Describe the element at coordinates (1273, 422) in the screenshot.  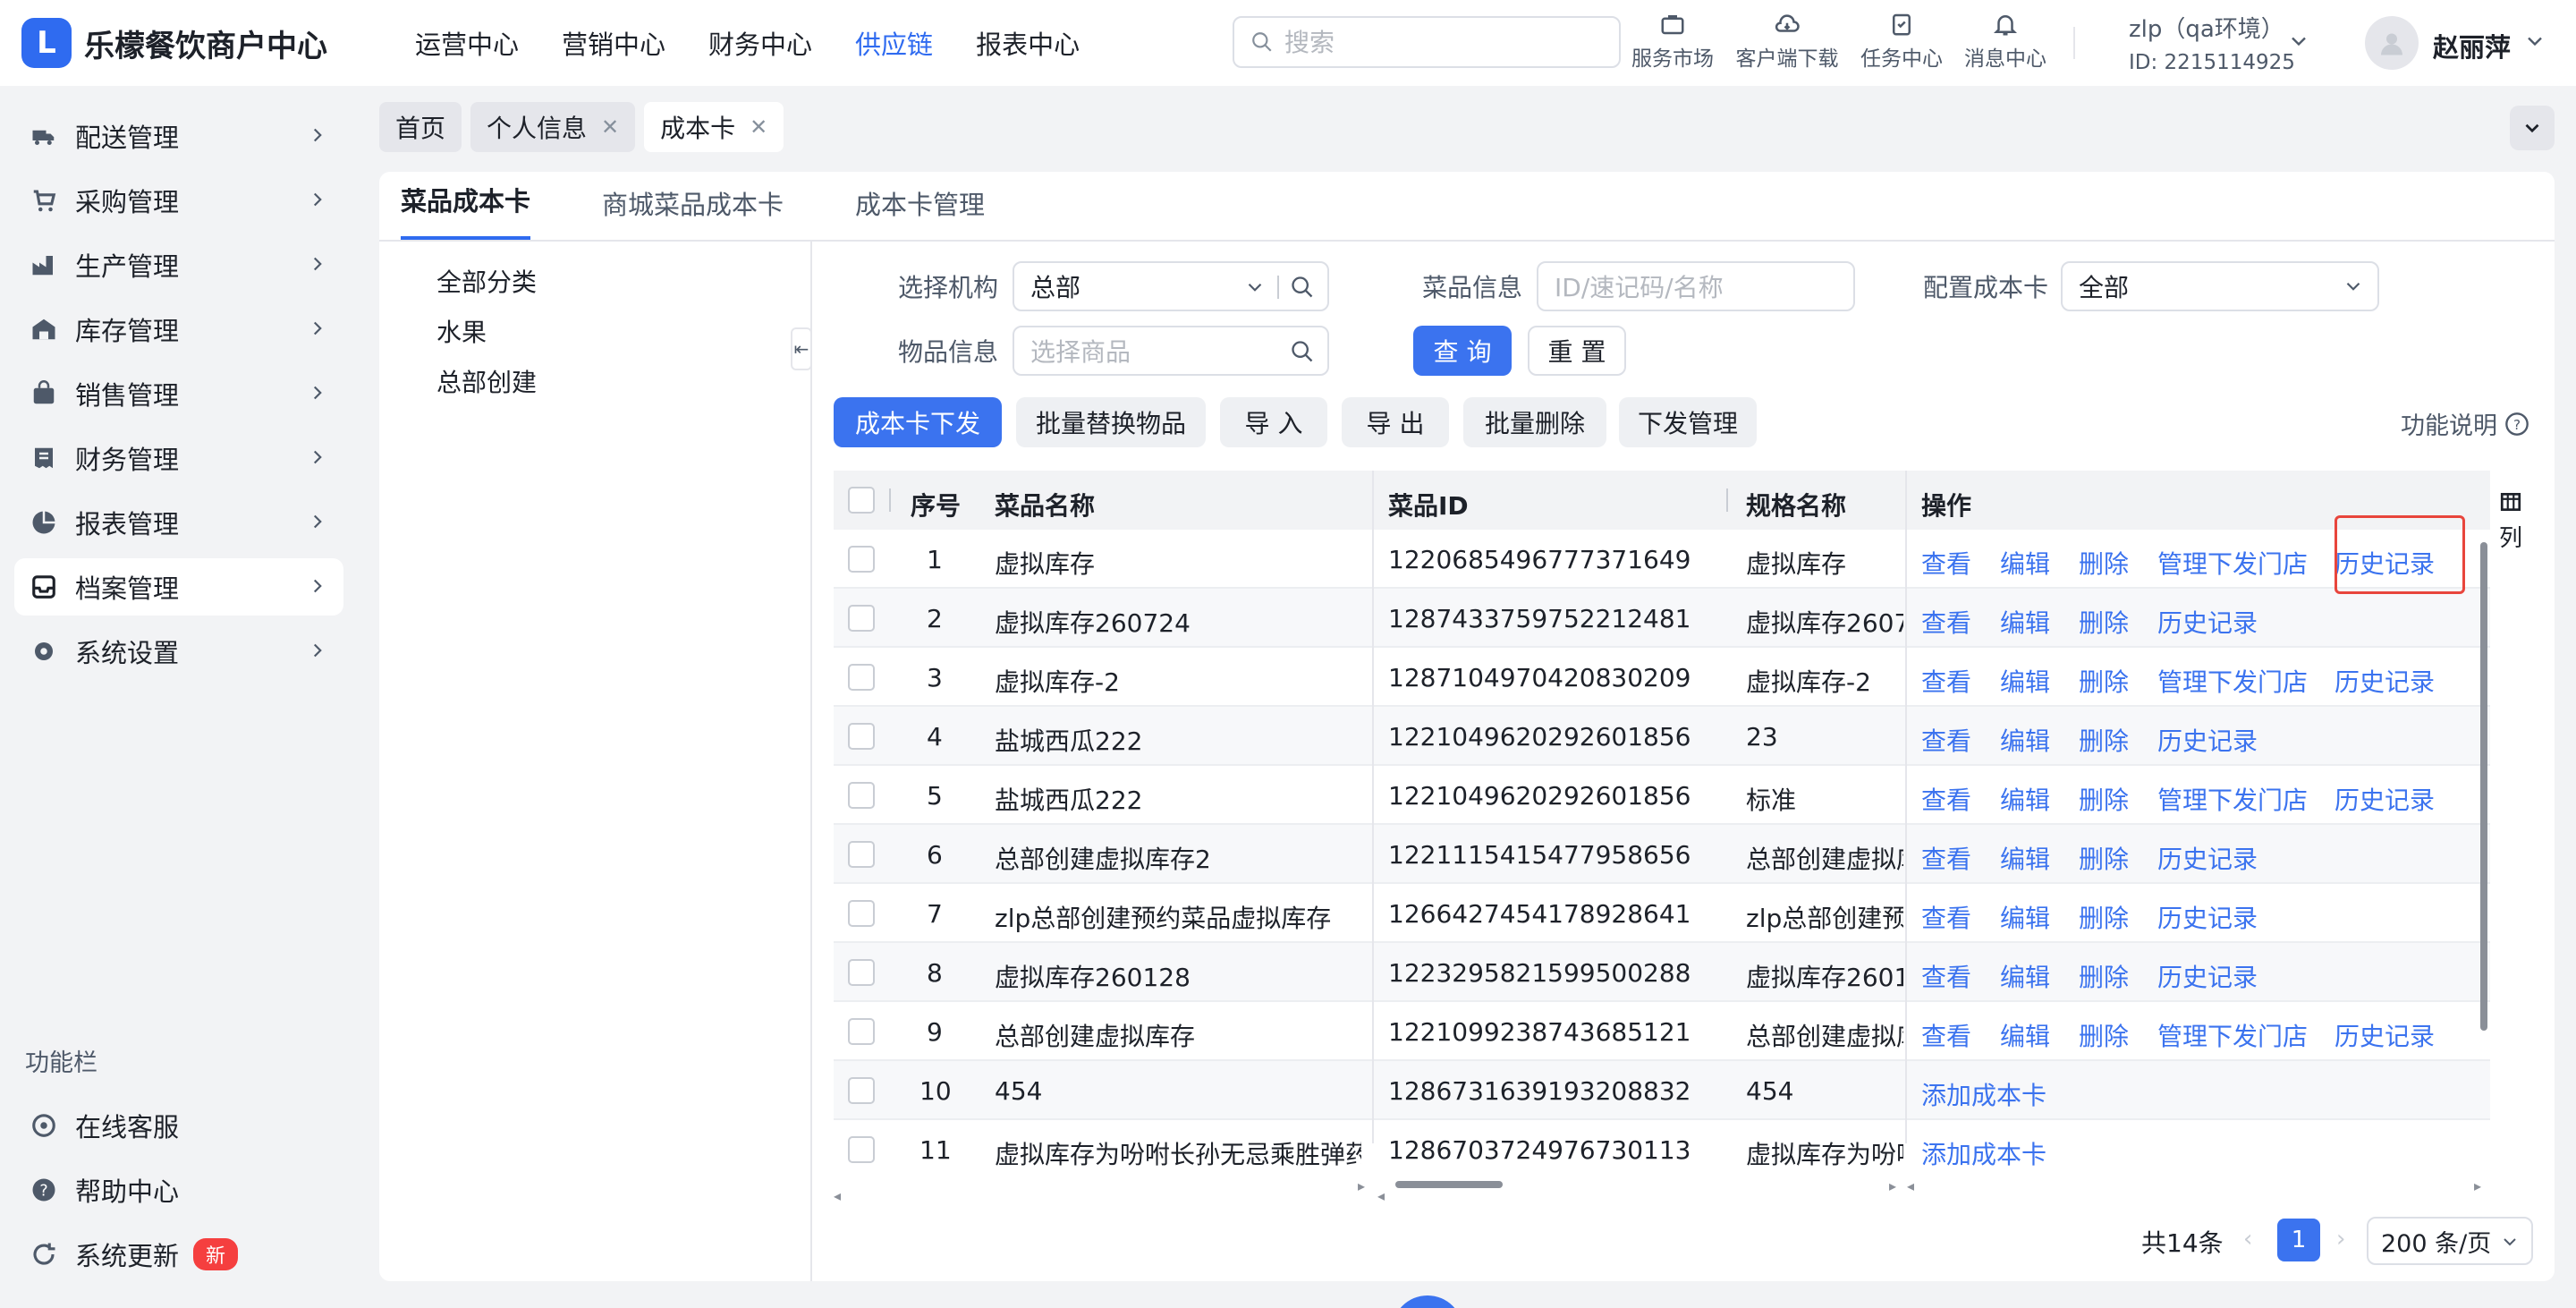
I see `import-button: 导 入` at that location.